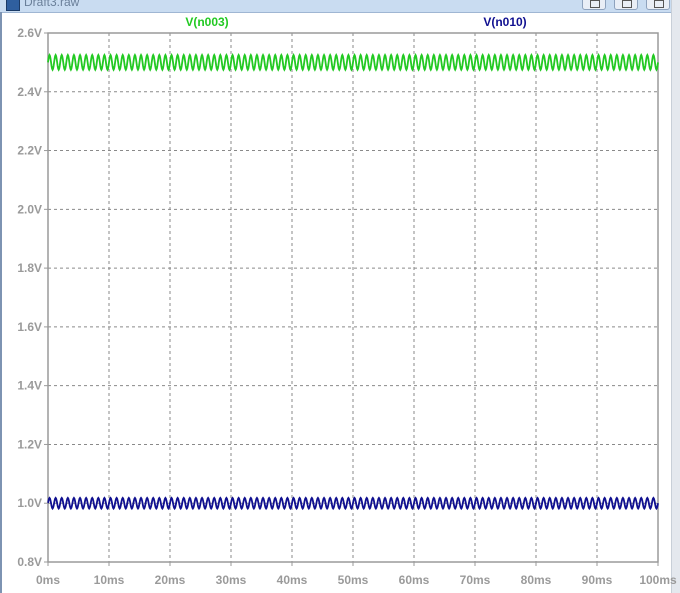 The image size is (680, 593). I want to click on x-tick-label: 30ms, so click(231, 580).